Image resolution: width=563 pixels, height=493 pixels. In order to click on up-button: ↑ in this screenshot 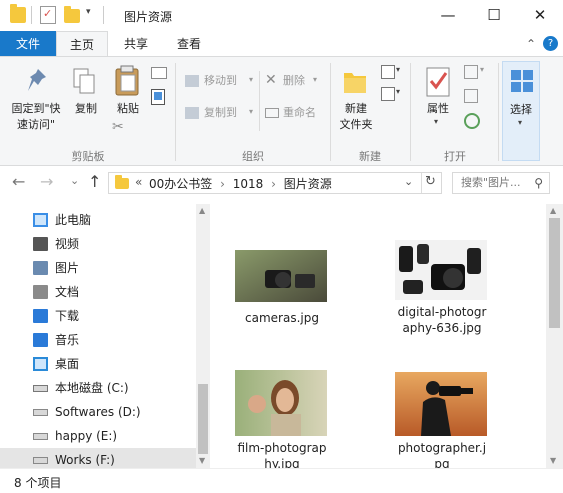, I will do `click(94, 181)`.